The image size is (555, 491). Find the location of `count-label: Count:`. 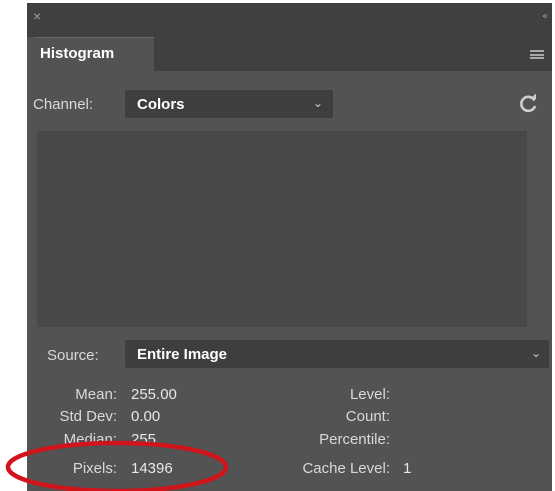

count-label: Count: is located at coordinates (367, 416).